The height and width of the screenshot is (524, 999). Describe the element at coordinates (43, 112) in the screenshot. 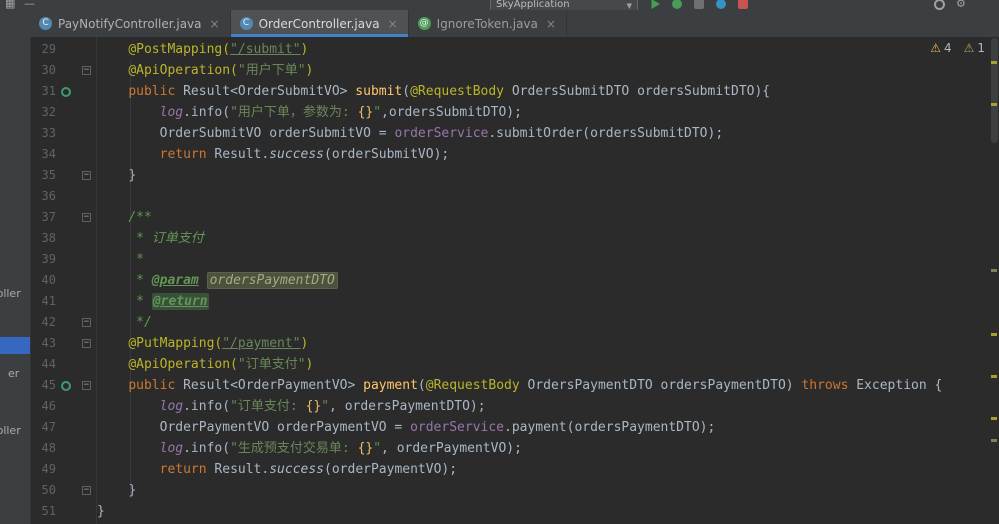

I see `line-number: 32` at that location.